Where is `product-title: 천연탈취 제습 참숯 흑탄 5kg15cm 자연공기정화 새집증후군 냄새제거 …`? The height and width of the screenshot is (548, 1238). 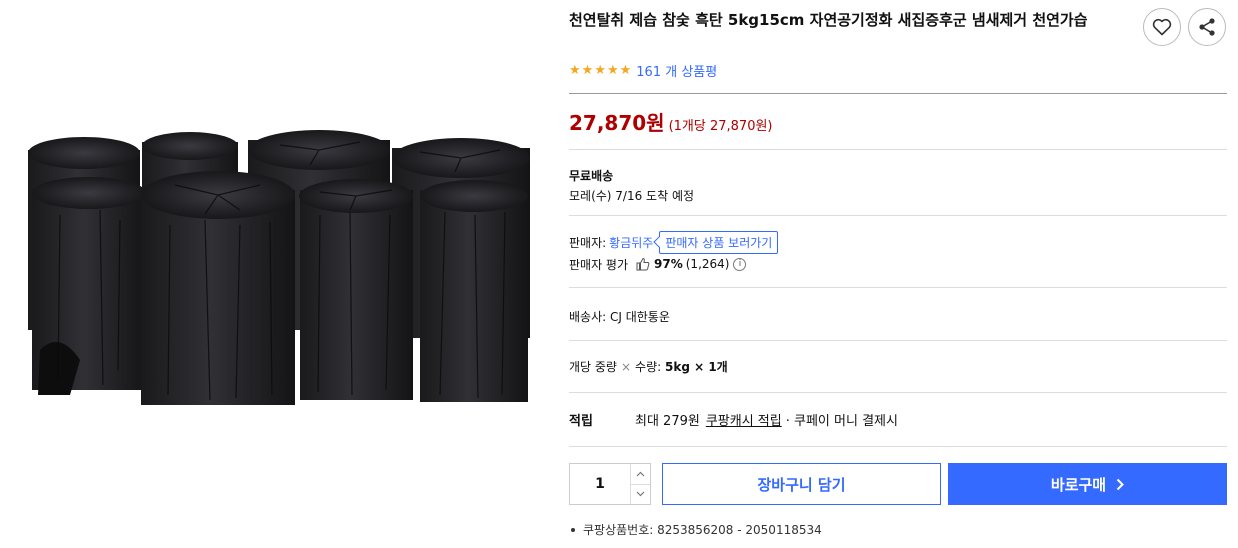 product-title: 천연탈취 제습 참숯 흑탄 5kg15cm 자연공기정화 새집증후군 냄새제거 … is located at coordinates (828, 20).